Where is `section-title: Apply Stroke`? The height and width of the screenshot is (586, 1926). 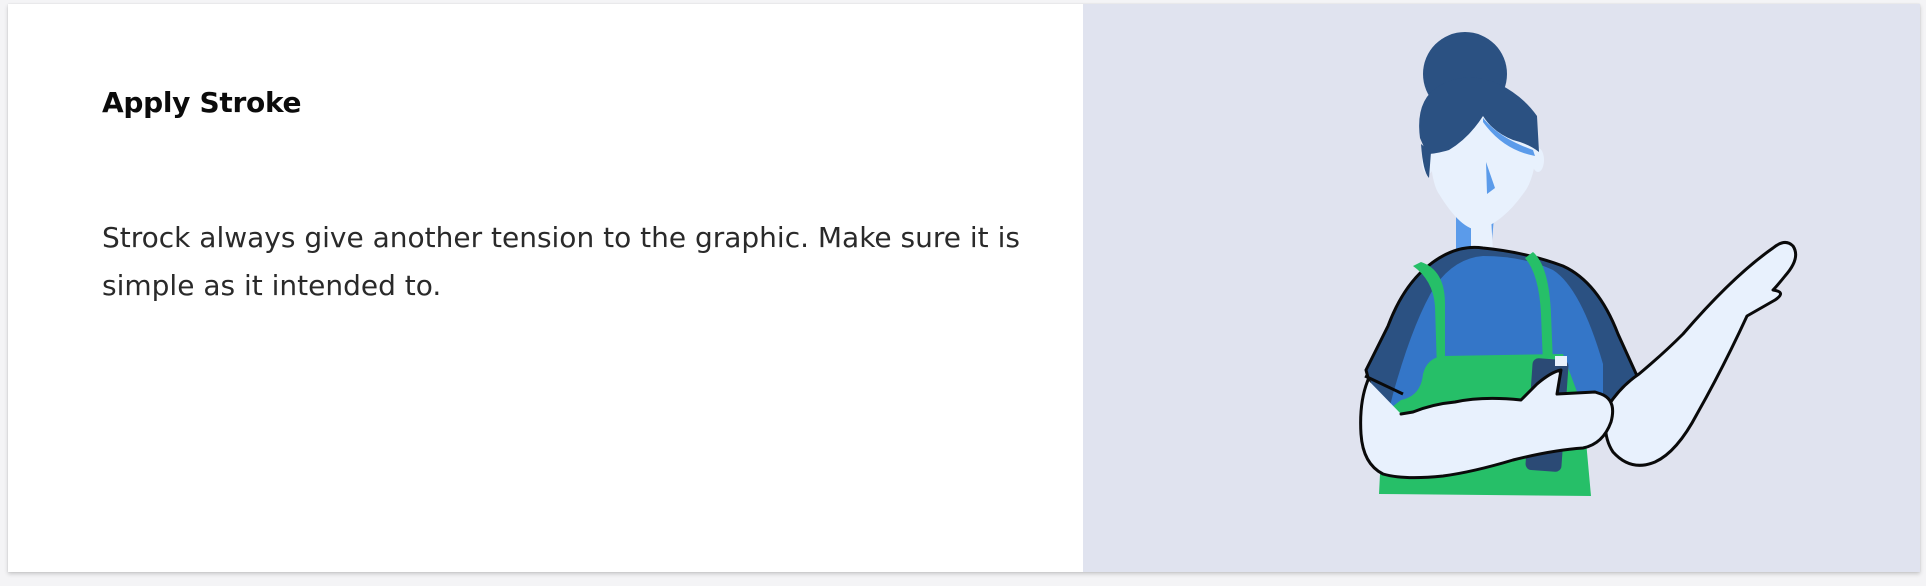 section-title: Apply Stroke is located at coordinates (202, 102).